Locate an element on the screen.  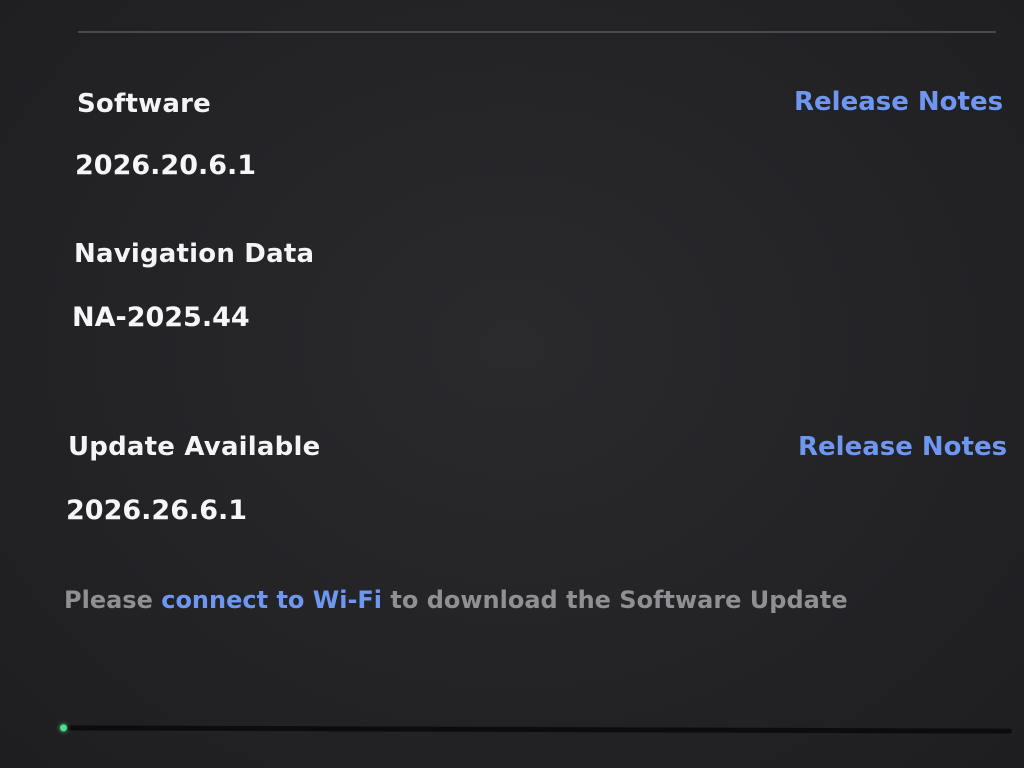
top-divider is located at coordinates (537, 32).